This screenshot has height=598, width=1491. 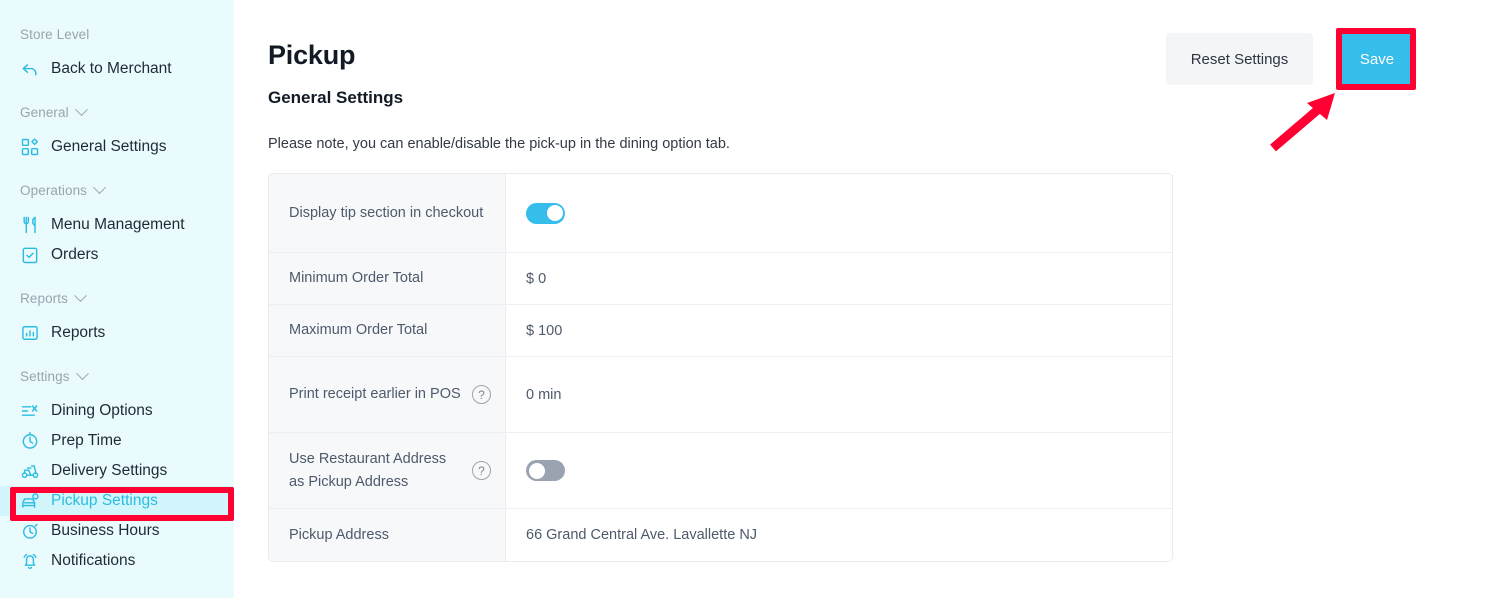 I want to click on sidebar-item-general-settings: General Settings, so click(x=117, y=147).